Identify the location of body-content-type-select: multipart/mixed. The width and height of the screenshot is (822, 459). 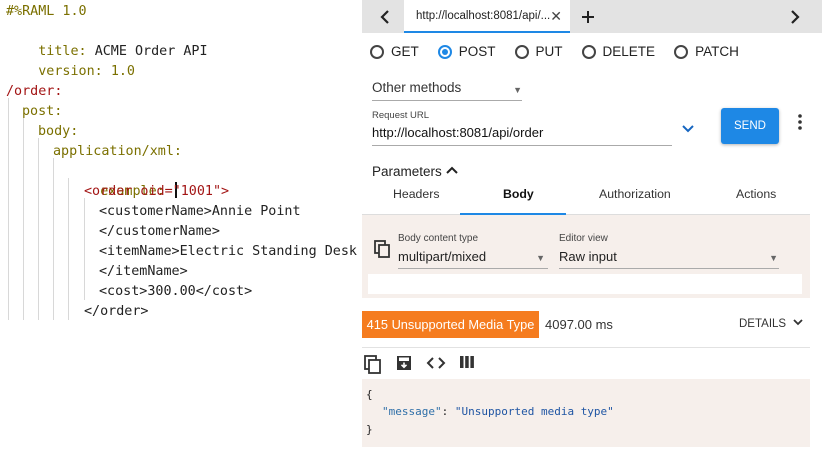
(442, 256).